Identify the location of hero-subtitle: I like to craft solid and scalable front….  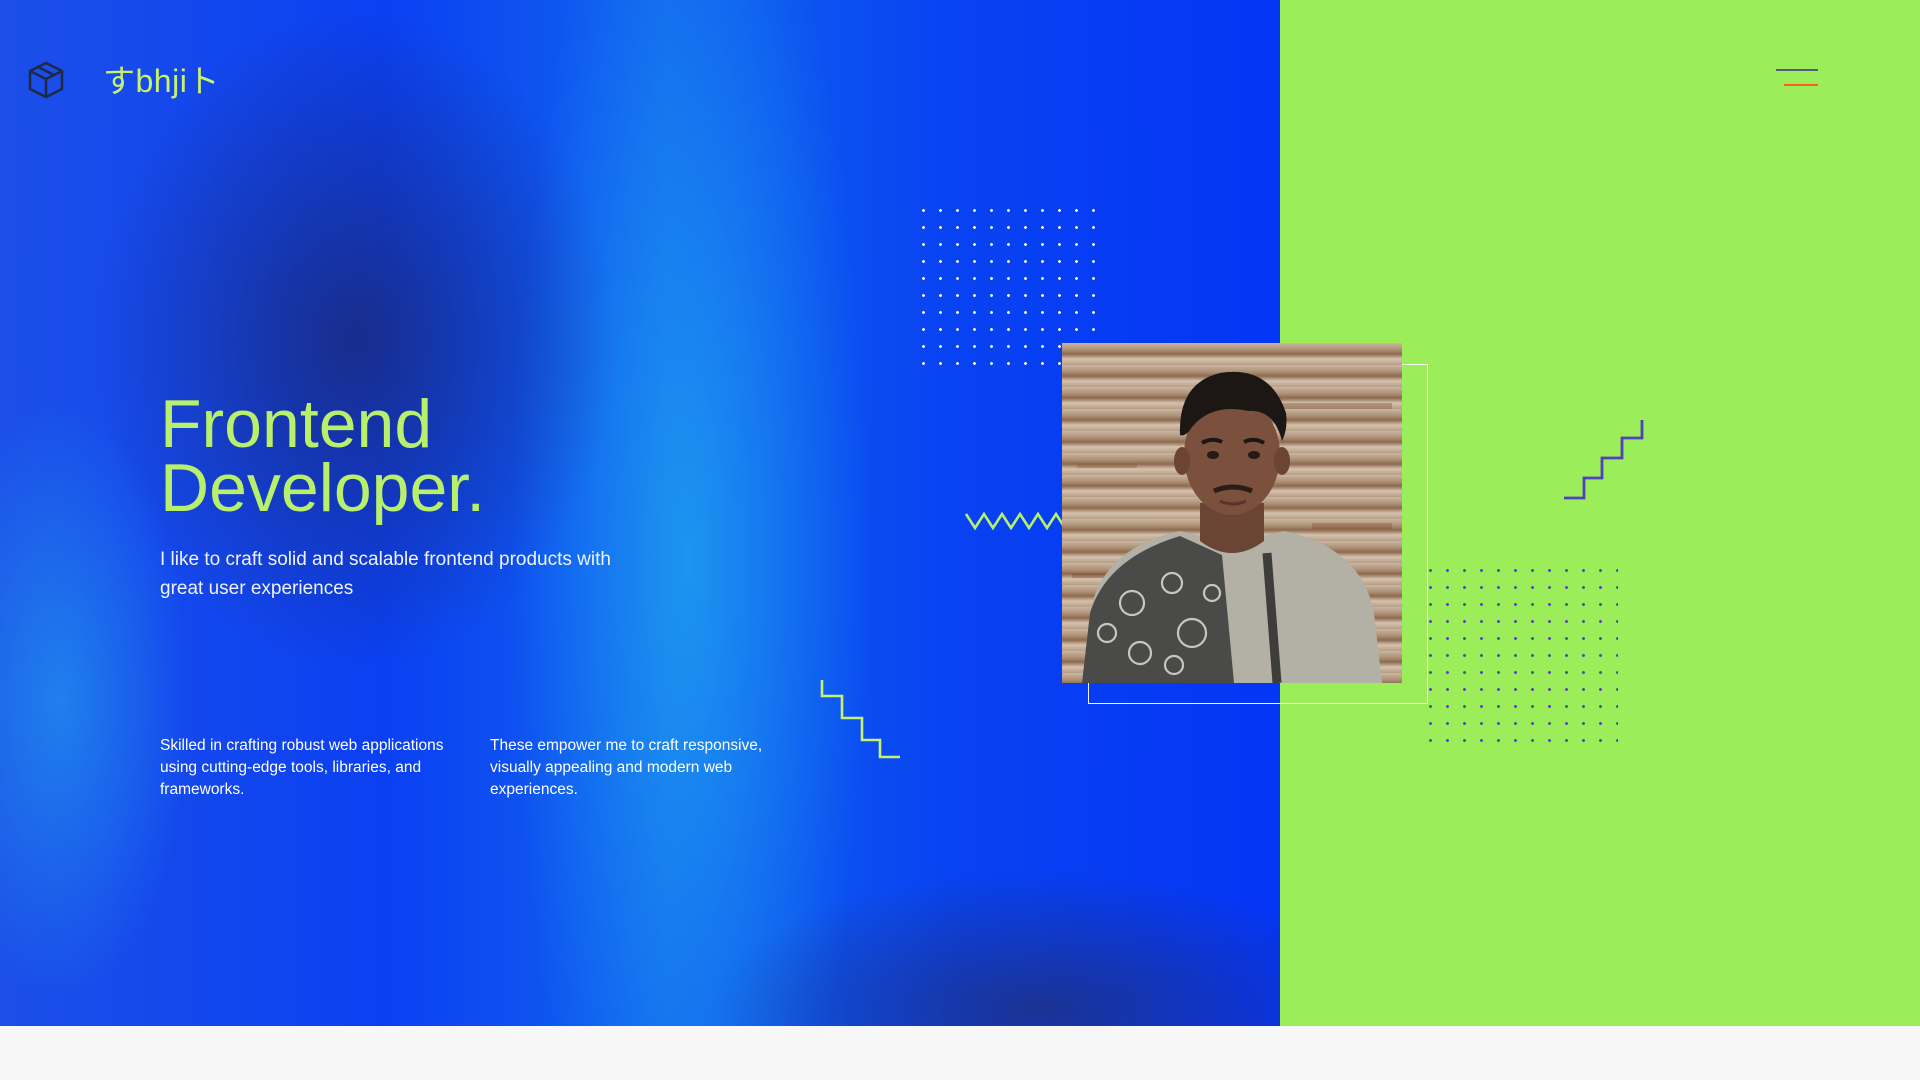
(385, 574).